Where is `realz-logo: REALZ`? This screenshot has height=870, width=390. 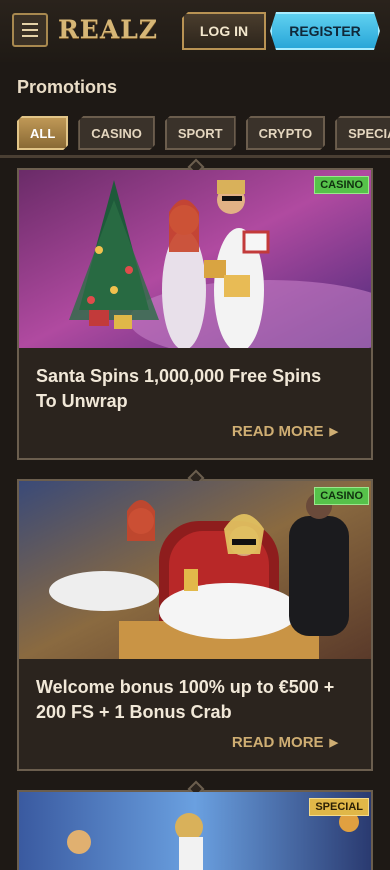
realz-logo: REALZ is located at coordinates (108, 30).